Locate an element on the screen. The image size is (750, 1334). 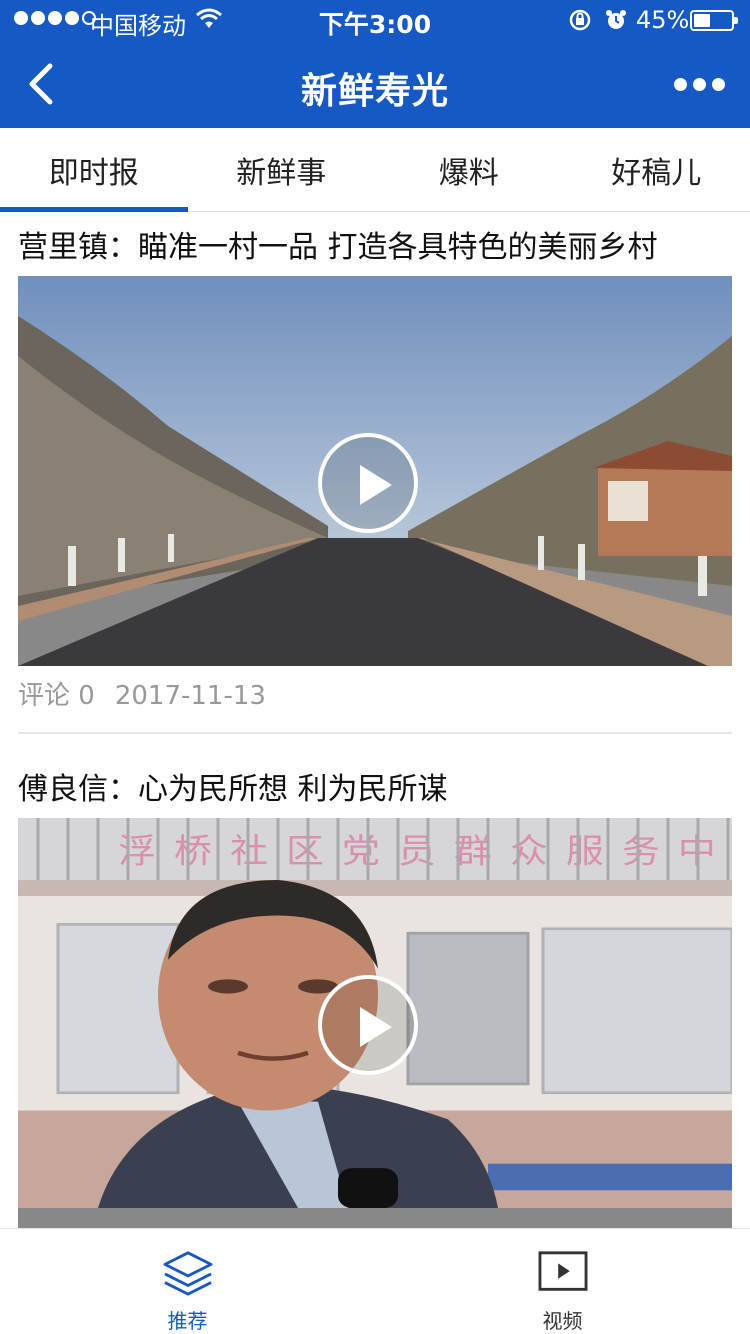
video-play-icon is located at coordinates (562, 1271).